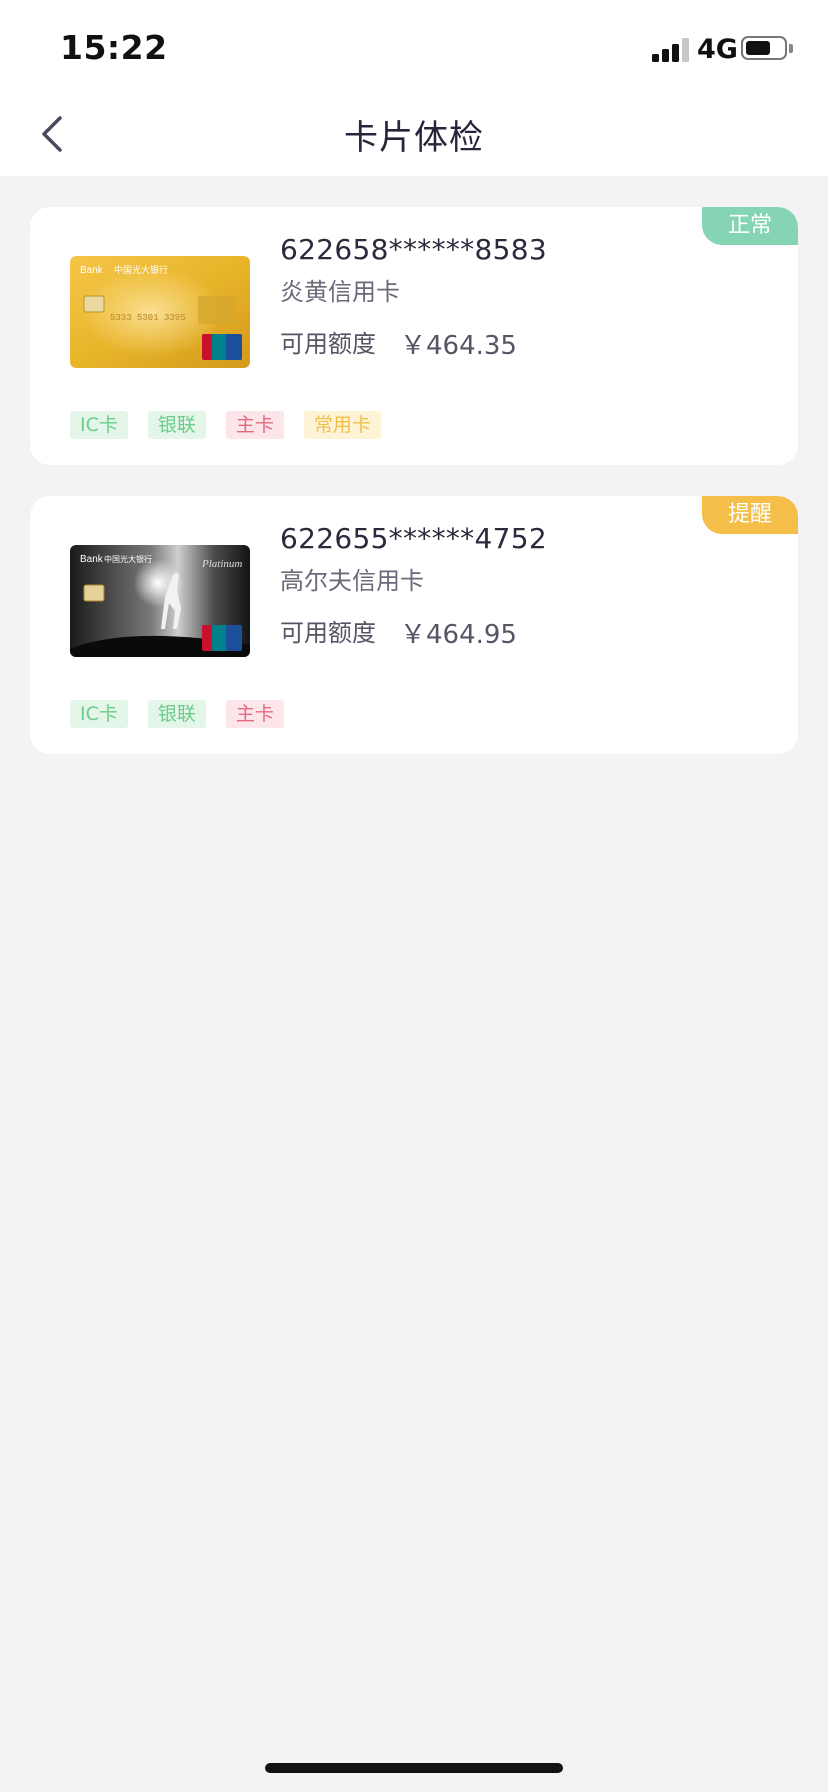  Describe the element at coordinates (342, 425) in the screenshot. I see `tag-frequent: 常用卡` at that location.